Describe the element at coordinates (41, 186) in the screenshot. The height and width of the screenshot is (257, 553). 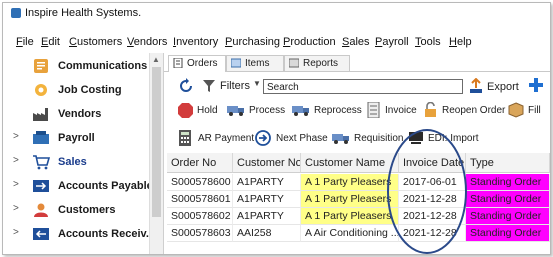
I see `accounts-payable-icon` at that location.